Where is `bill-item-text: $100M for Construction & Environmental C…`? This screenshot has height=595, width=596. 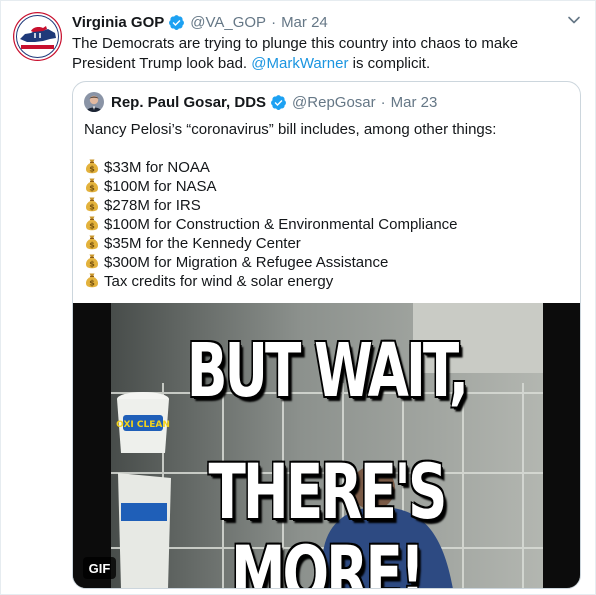 bill-item-text: $100M for Construction & Environmental C… is located at coordinates (281, 224).